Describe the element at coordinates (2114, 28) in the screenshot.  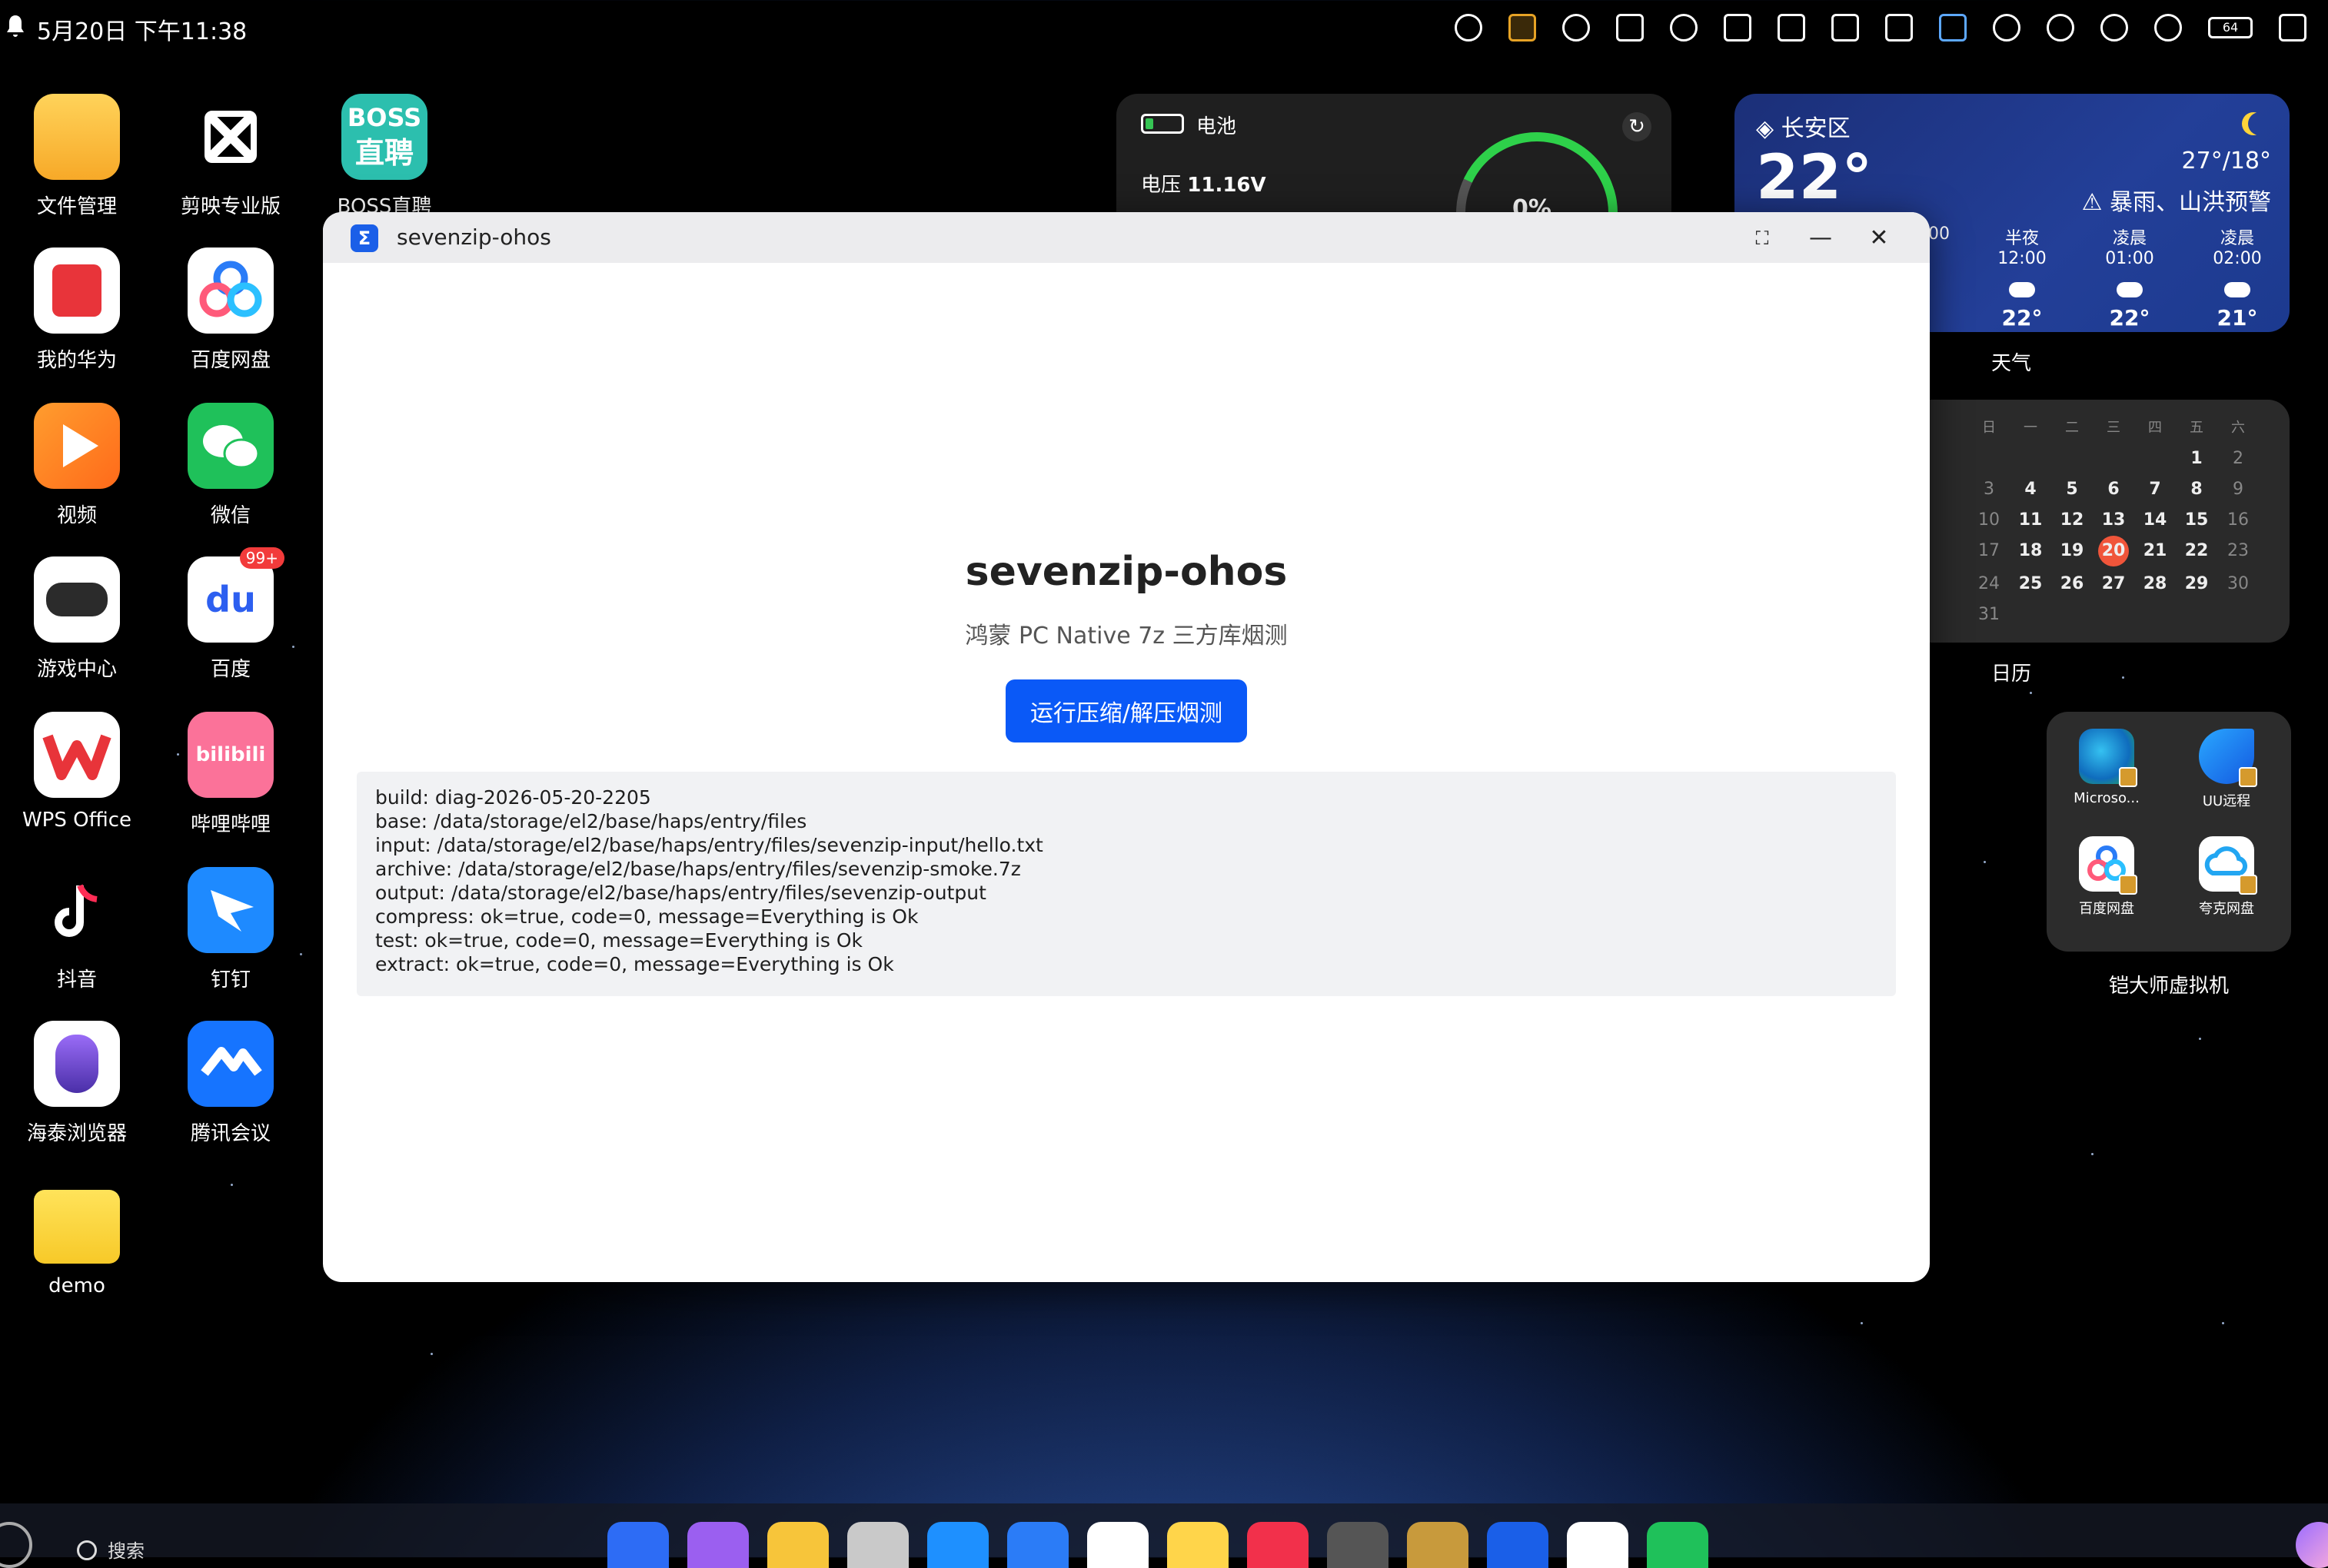
I see `bluetooth-off-icon` at that location.